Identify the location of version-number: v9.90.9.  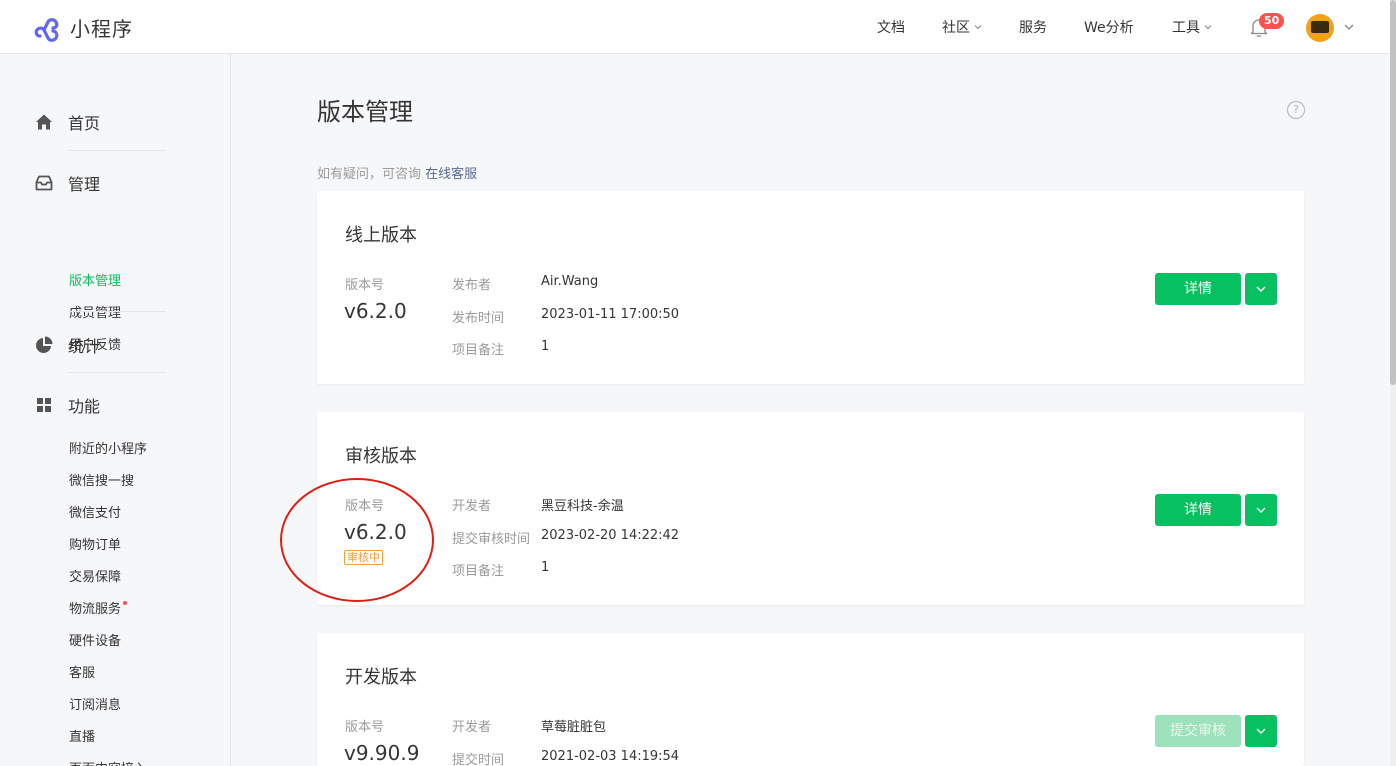
(382, 753).